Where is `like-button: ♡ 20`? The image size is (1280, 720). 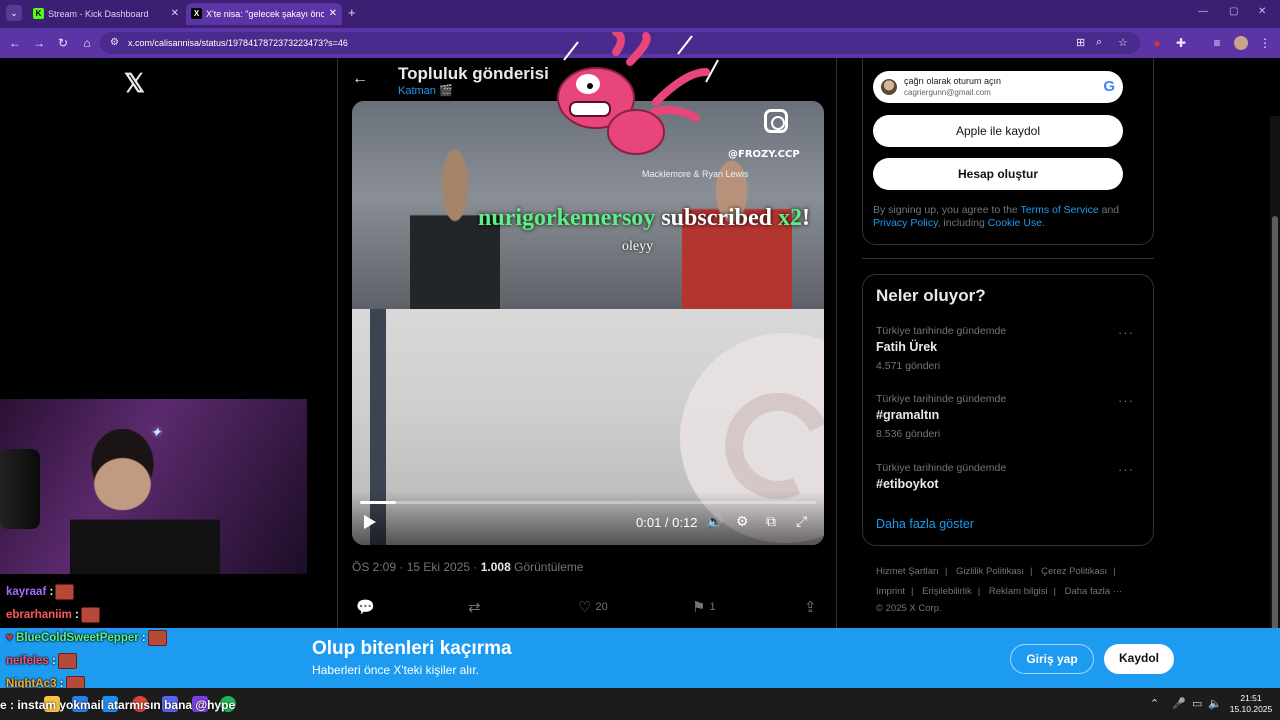 like-button: ♡ 20 is located at coordinates (593, 607).